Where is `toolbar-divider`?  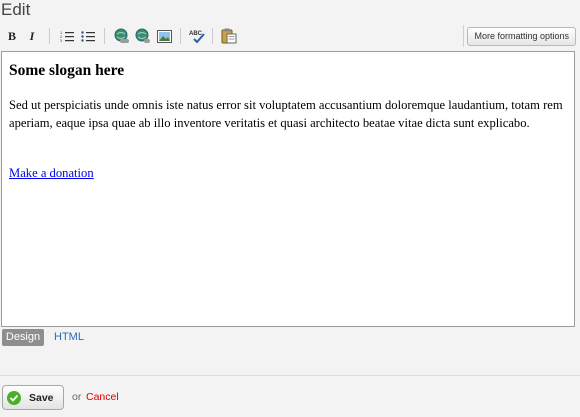 toolbar-divider is located at coordinates (463, 36).